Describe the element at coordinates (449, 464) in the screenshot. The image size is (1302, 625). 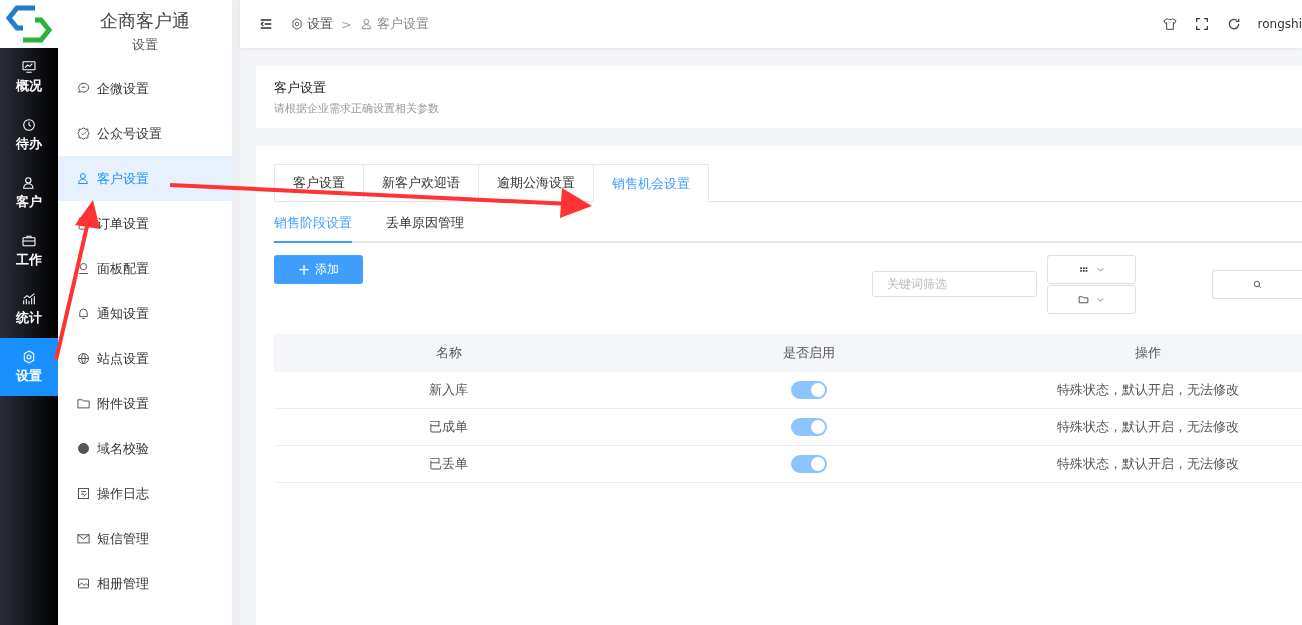
I see `table-cell: 已丢单` at that location.